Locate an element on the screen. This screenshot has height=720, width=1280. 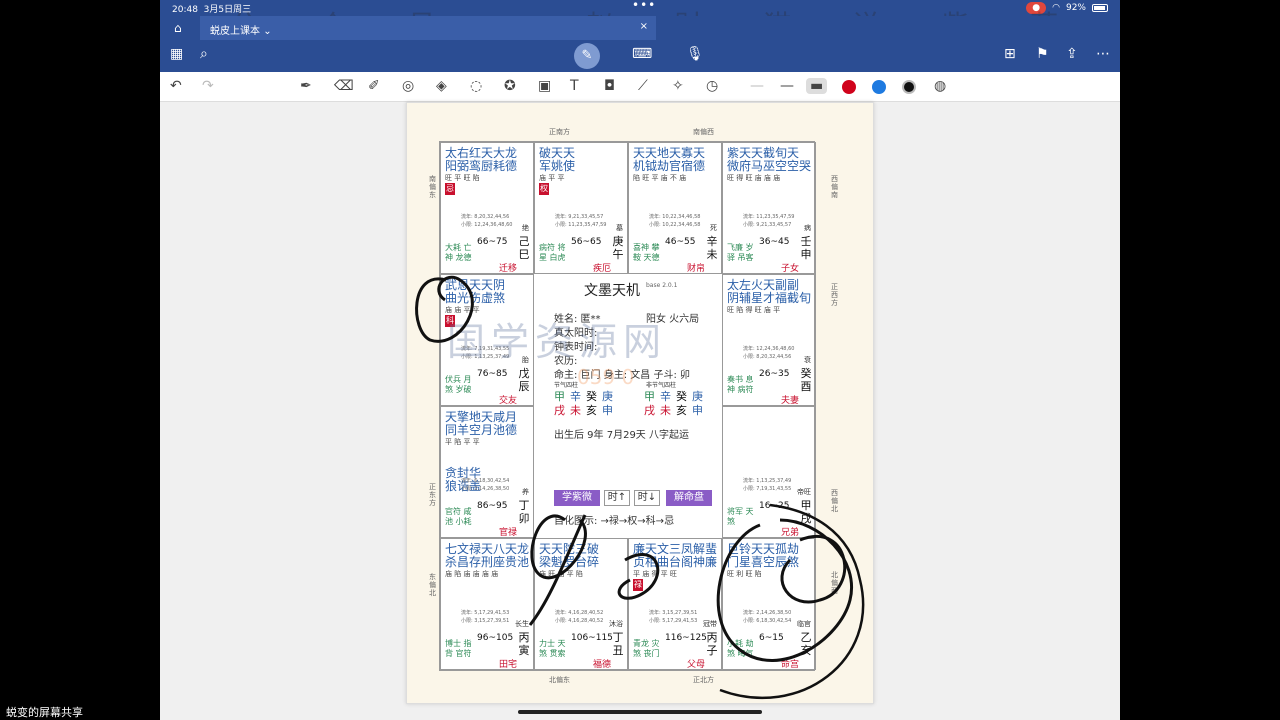
home-indicator is located at coordinates (640, 712).